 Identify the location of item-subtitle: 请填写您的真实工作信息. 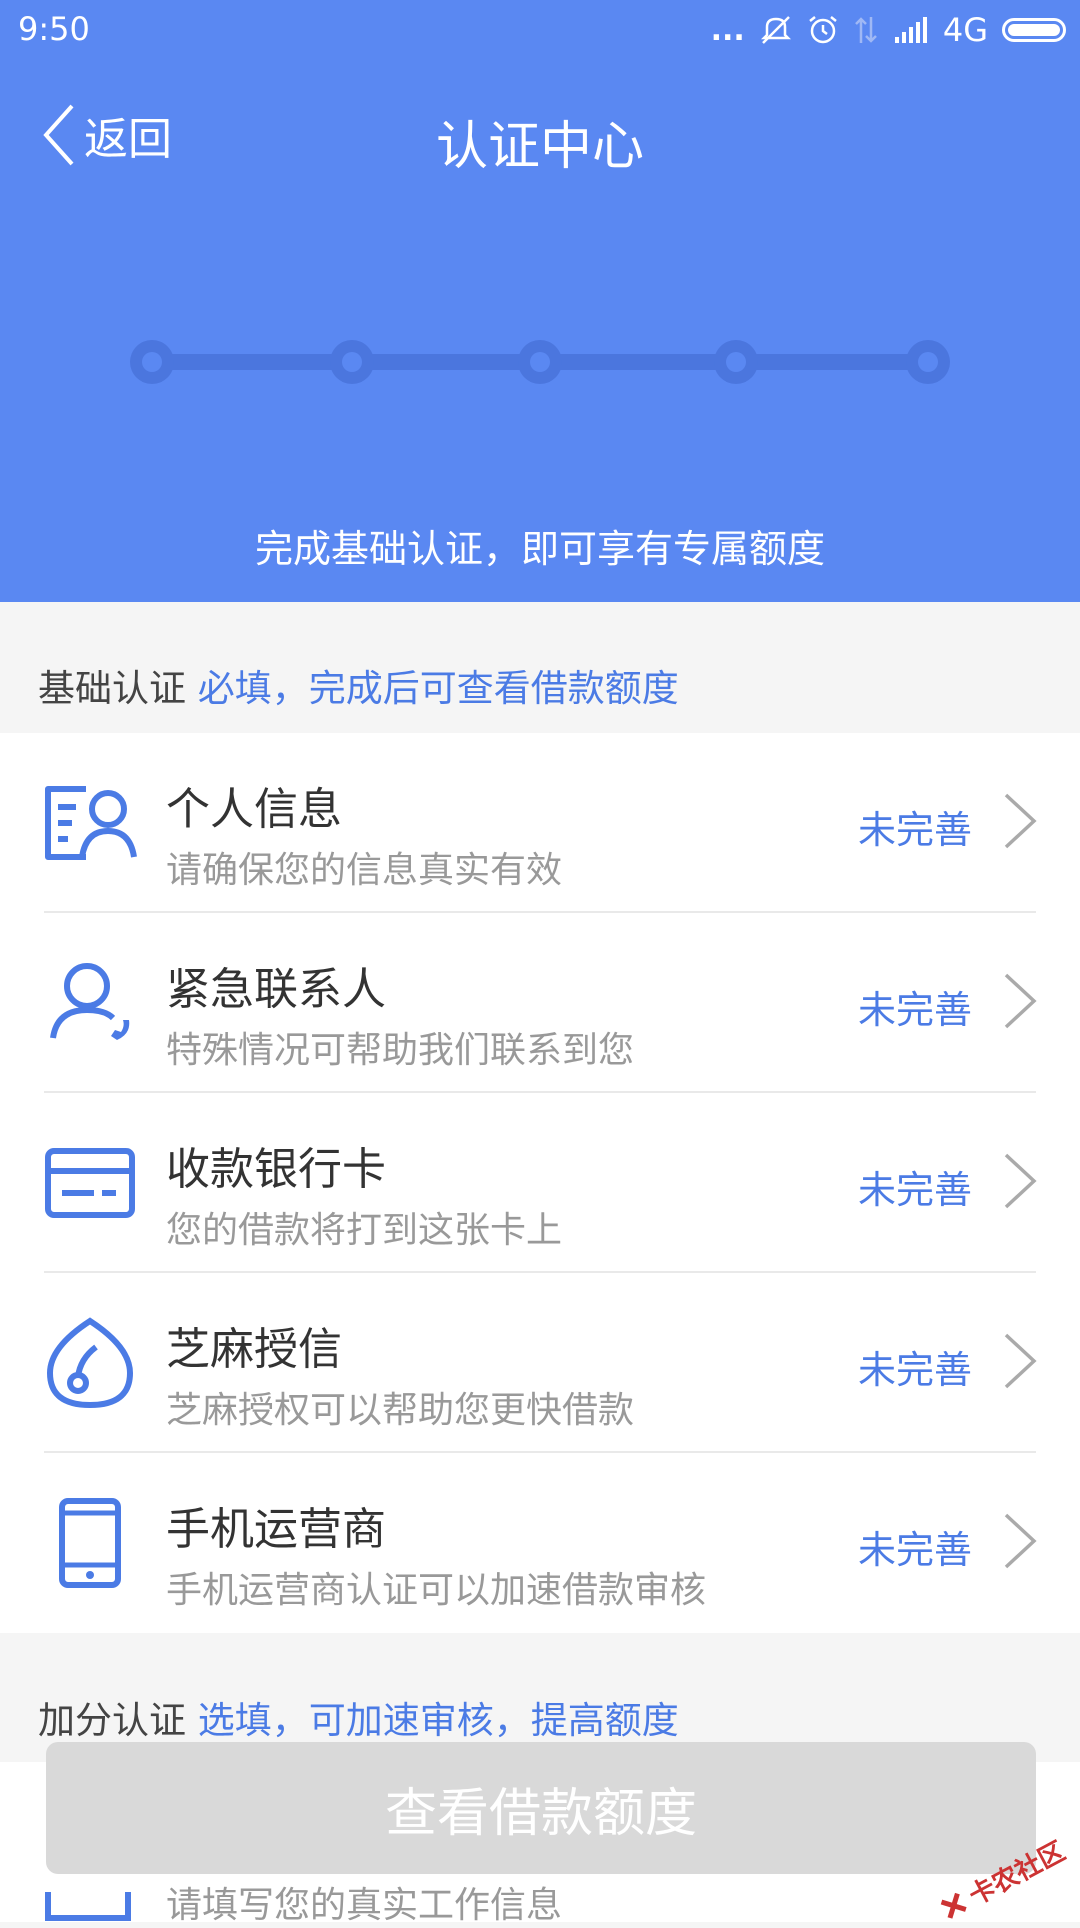
(364, 1905).